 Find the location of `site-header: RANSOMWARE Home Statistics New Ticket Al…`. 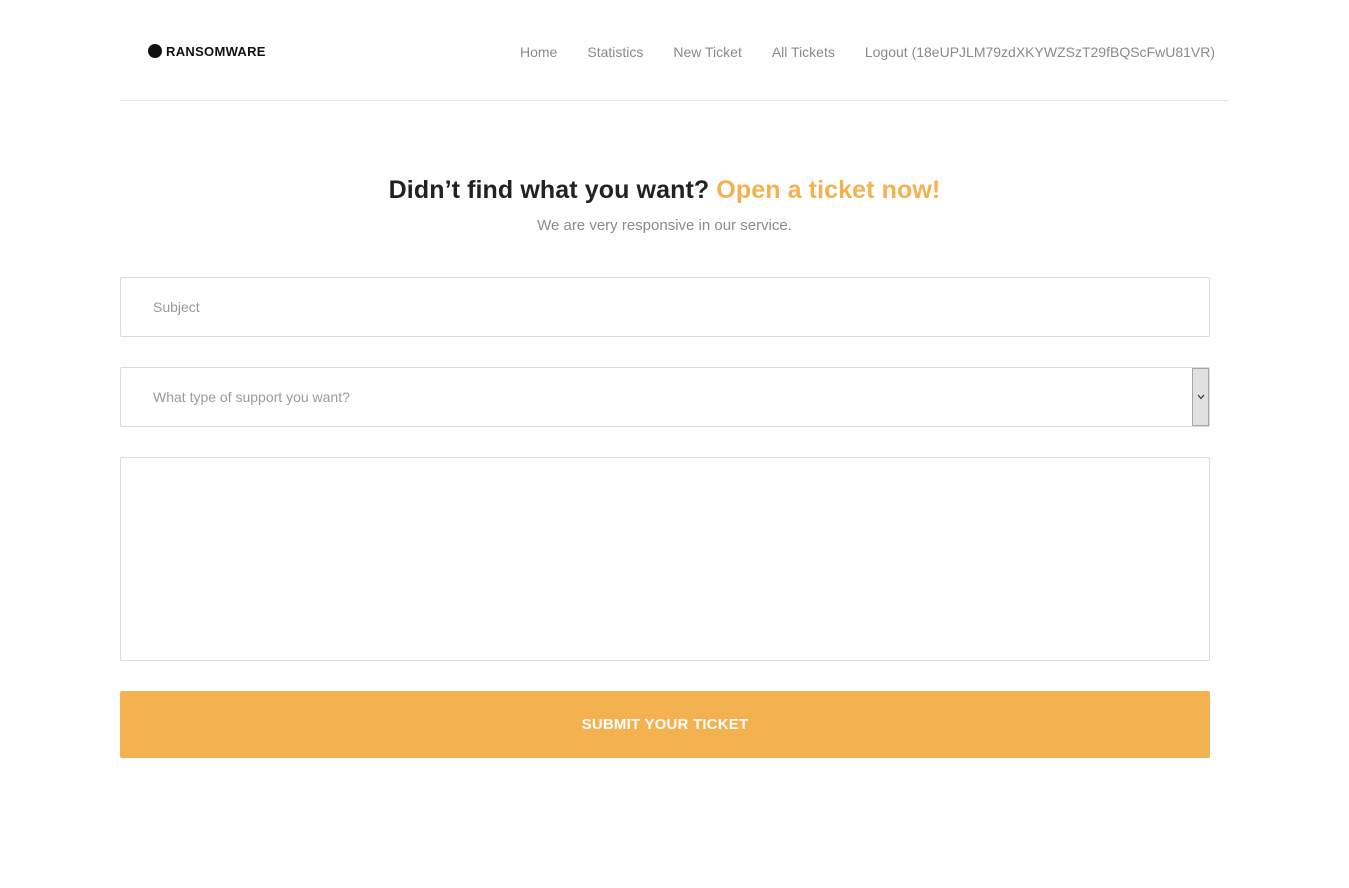

site-header: RANSOMWARE Home Statistics New Ticket Al… is located at coordinates (674, 50).